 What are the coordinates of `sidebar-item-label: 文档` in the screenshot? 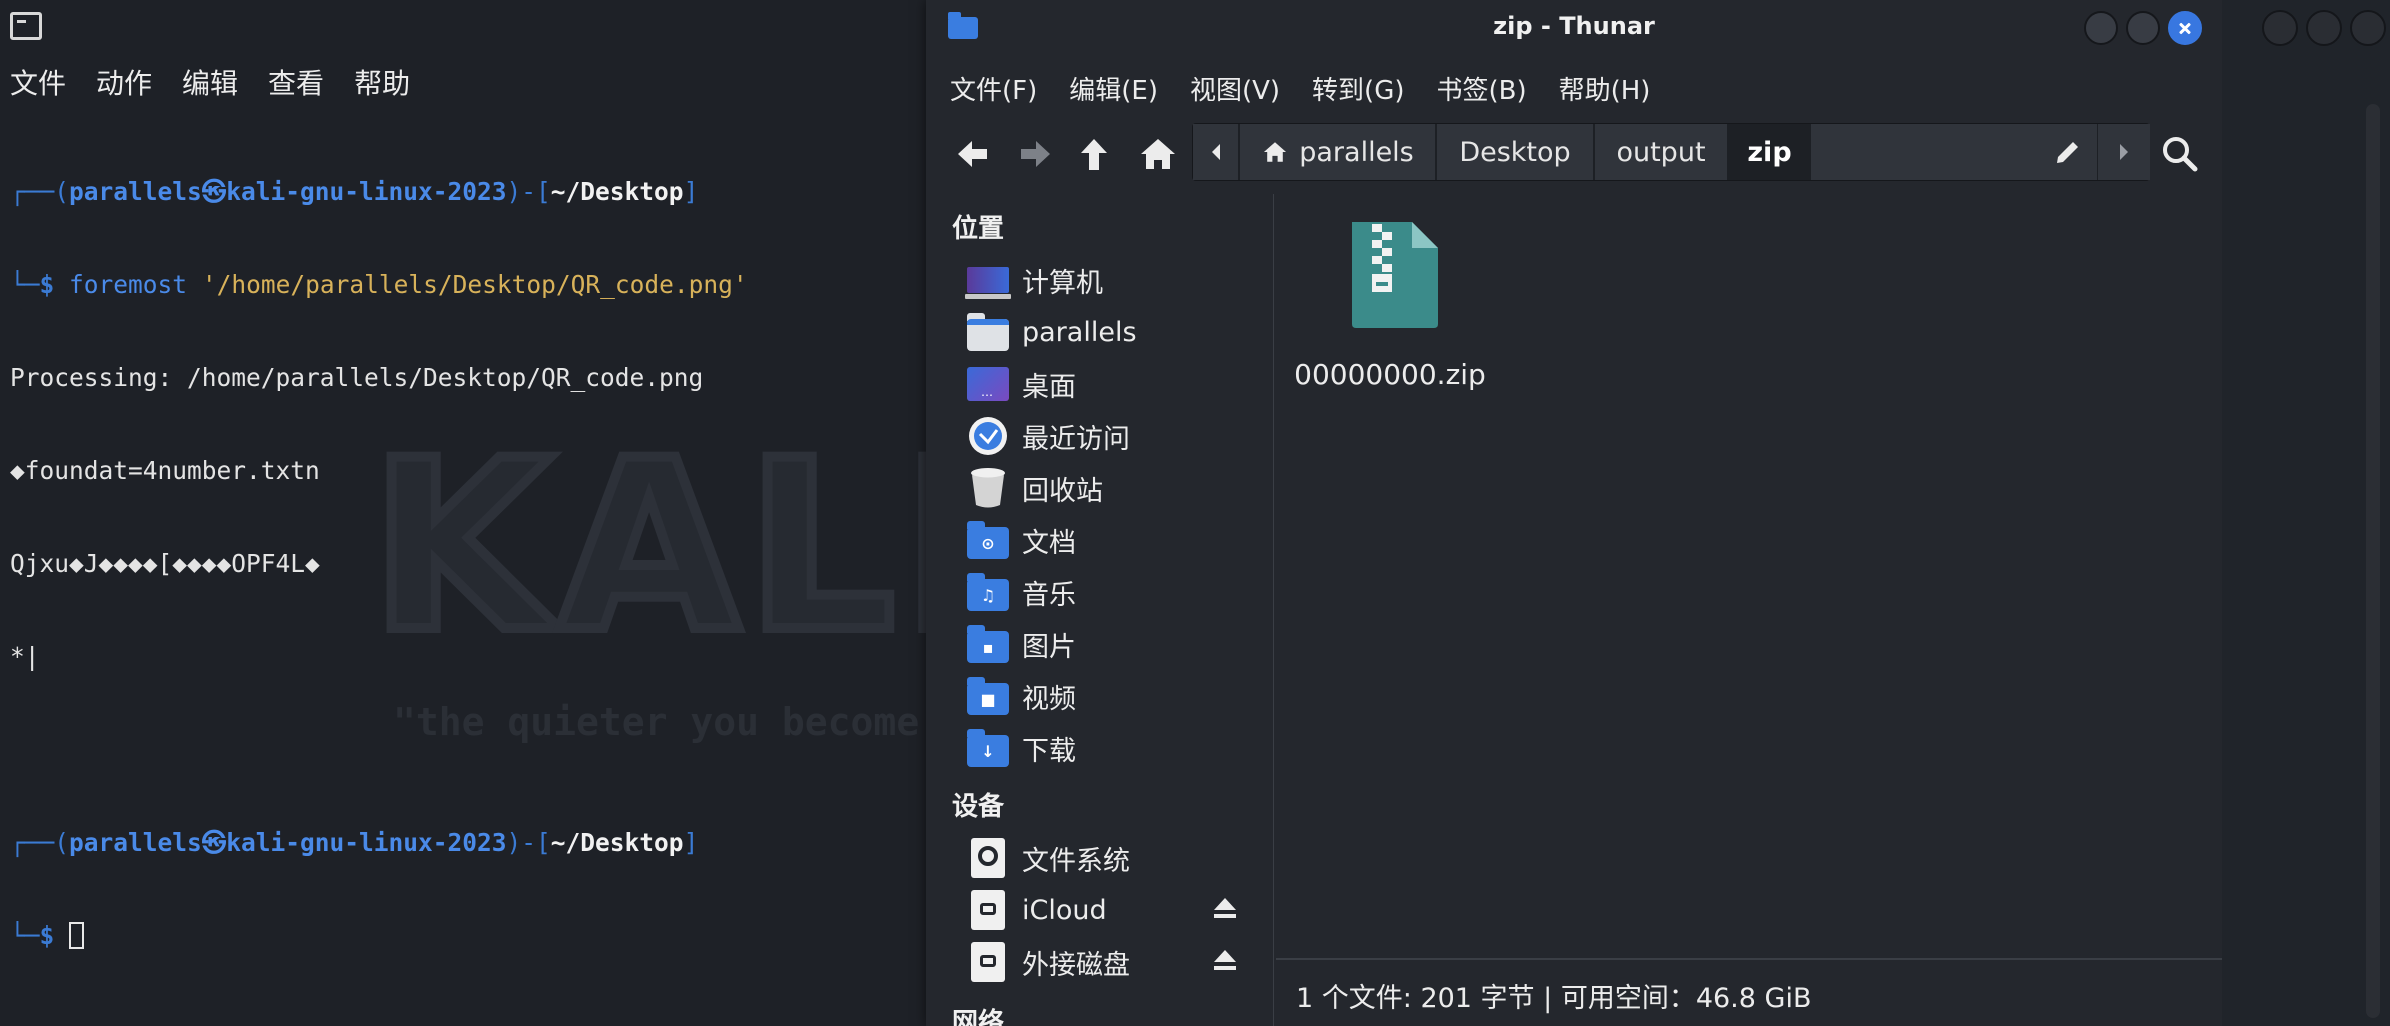 It's located at (1049, 543).